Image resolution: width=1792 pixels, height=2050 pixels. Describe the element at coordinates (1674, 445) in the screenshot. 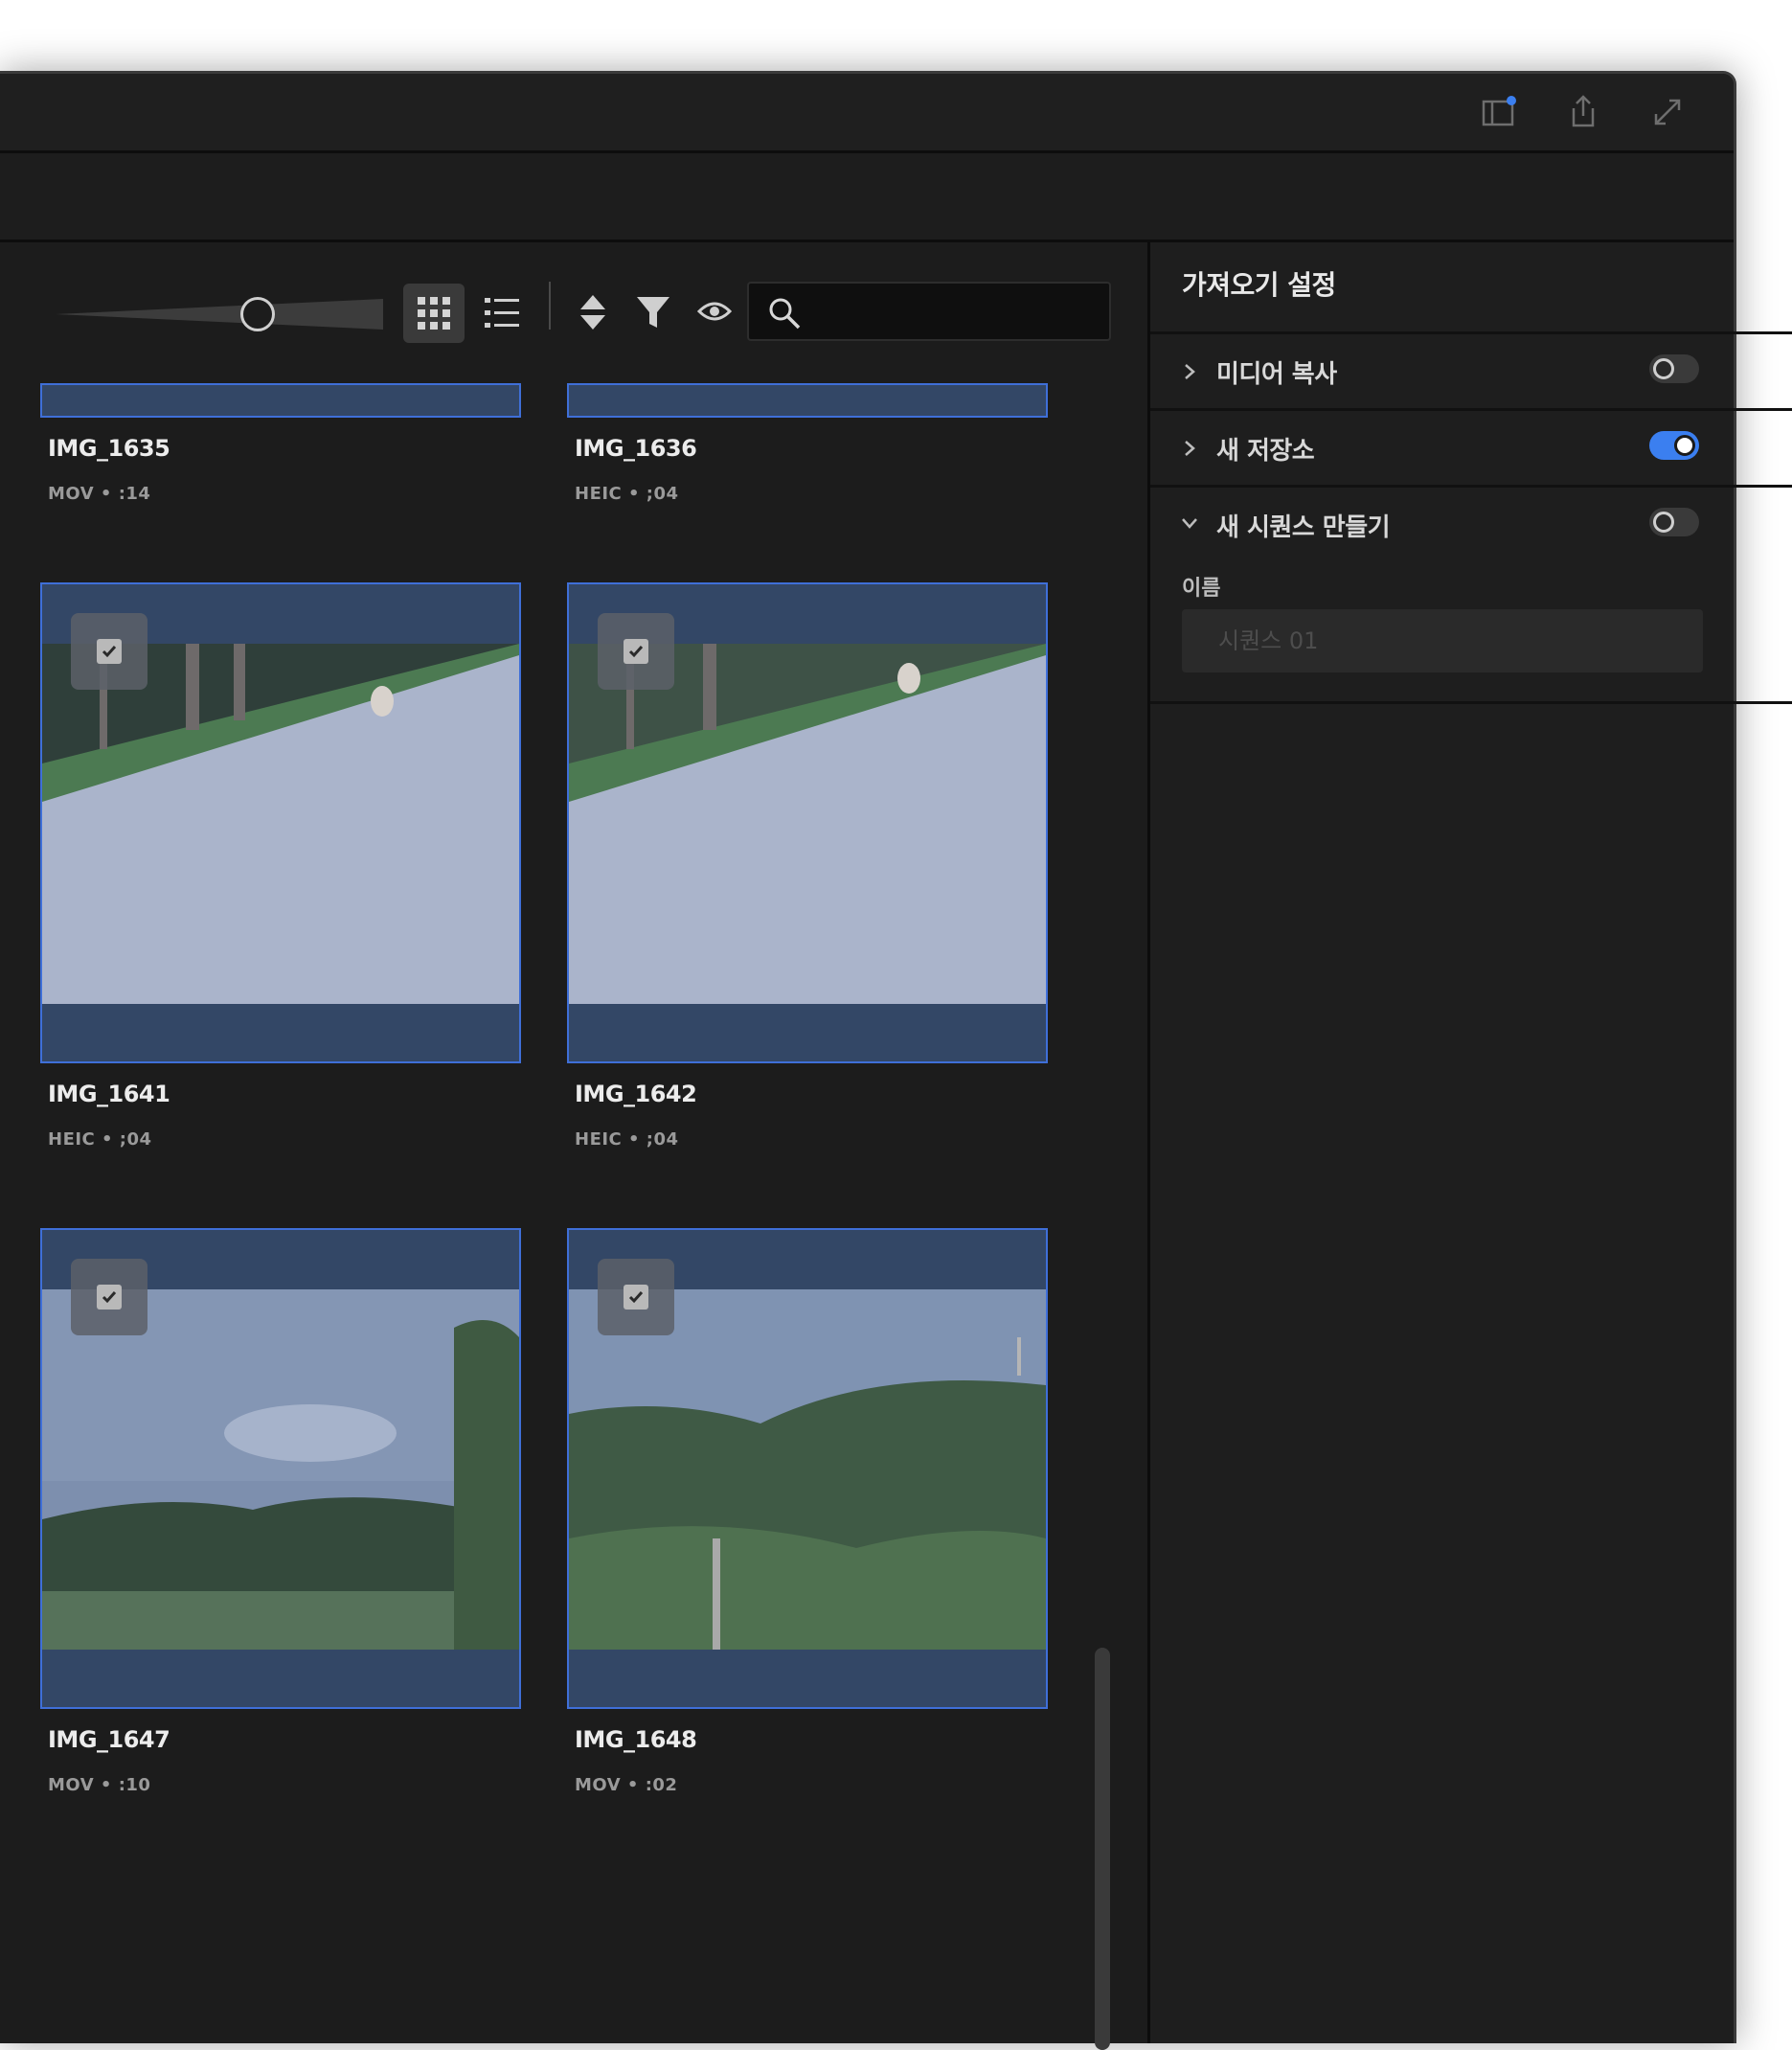

I see `new-bin-toggle` at that location.